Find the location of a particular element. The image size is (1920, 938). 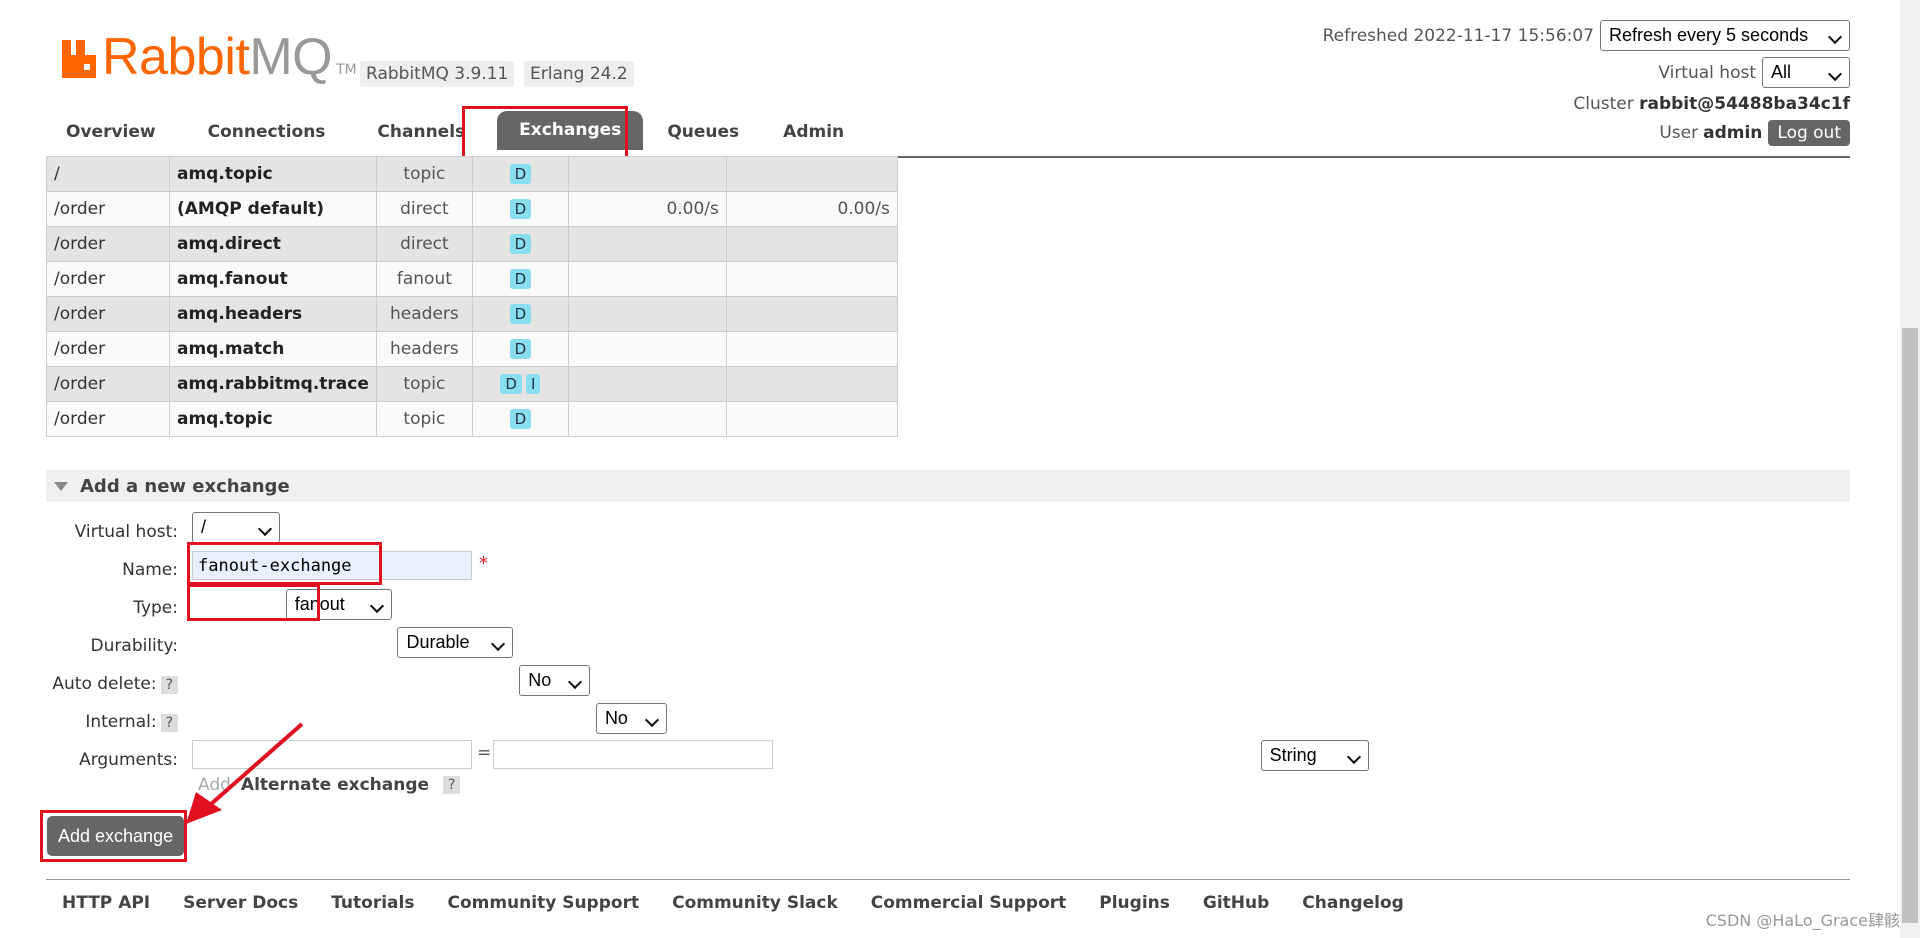

internal-help-icon: ? is located at coordinates (169, 723).